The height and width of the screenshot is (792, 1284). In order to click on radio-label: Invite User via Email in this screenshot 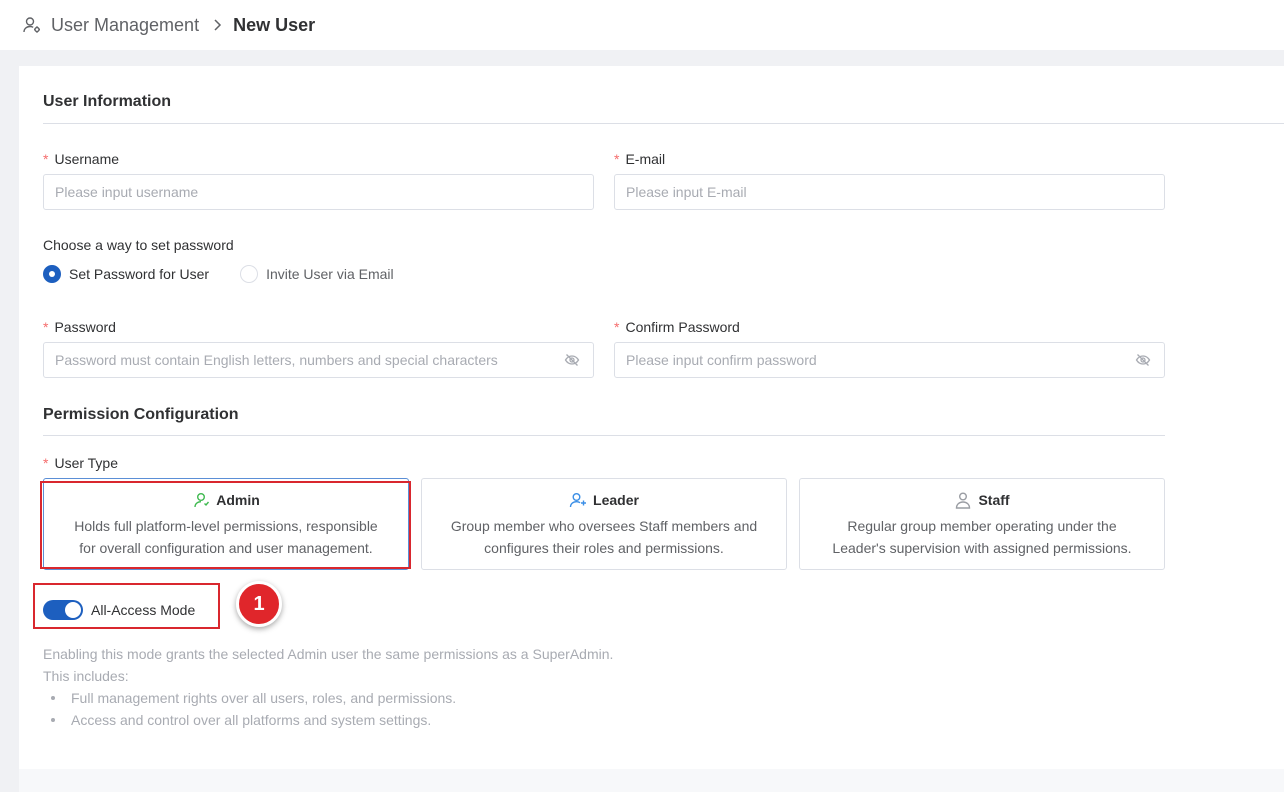, I will do `click(330, 274)`.